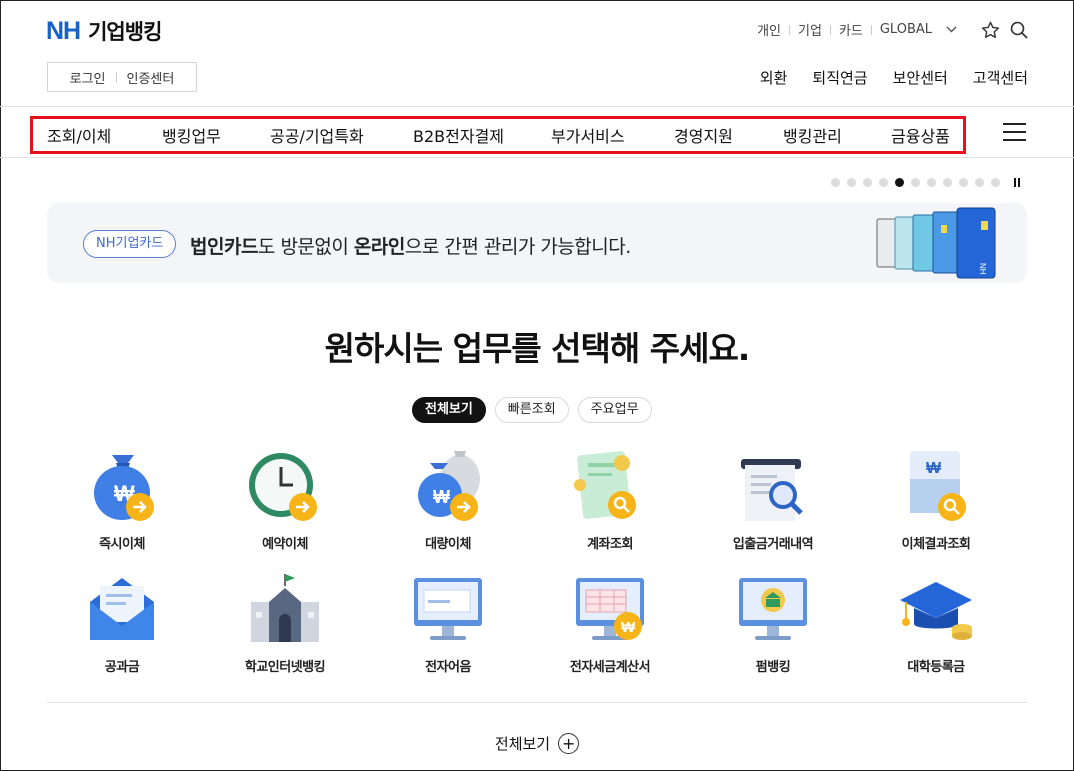 This screenshot has height=771, width=1074. I want to click on menu-item-public-corporate: 공공/기업특화, so click(317, 135).